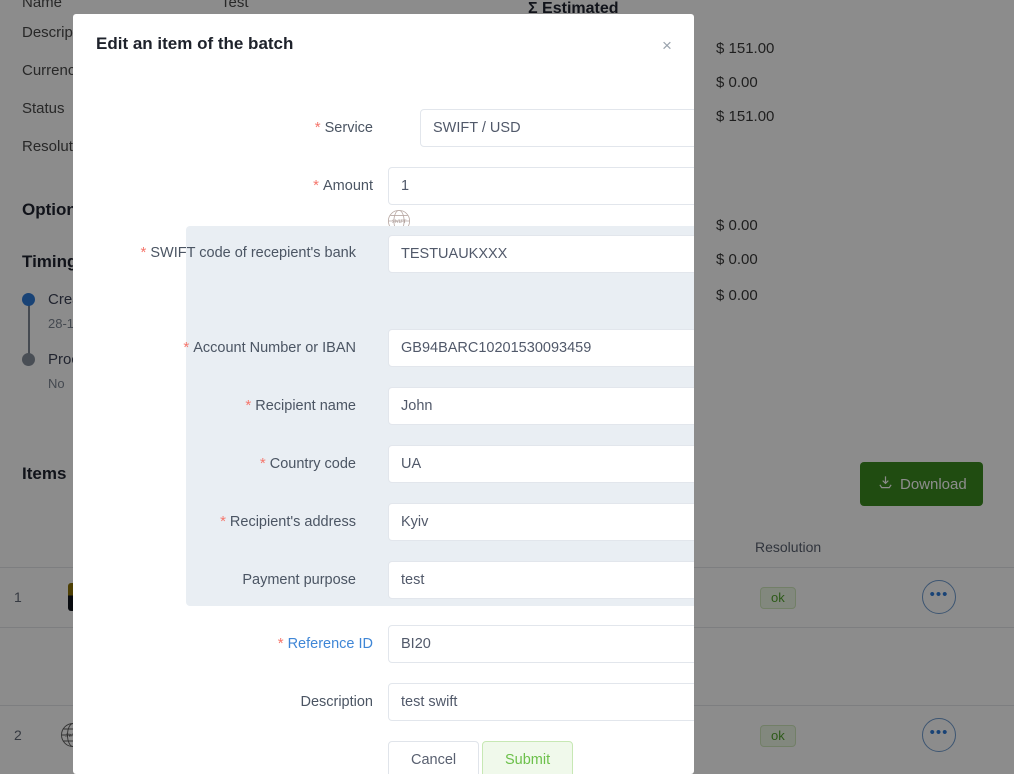  Describe the element at coordinates (541, 348) in the screenshot. I see `account-number-input` at that location.